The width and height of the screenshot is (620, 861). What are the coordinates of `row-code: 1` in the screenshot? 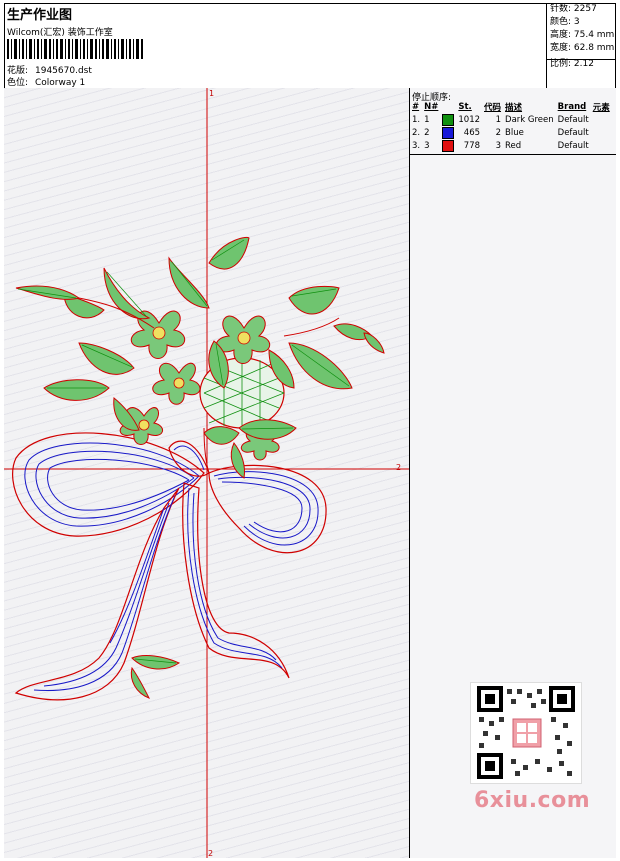 It's located at (498, 119).